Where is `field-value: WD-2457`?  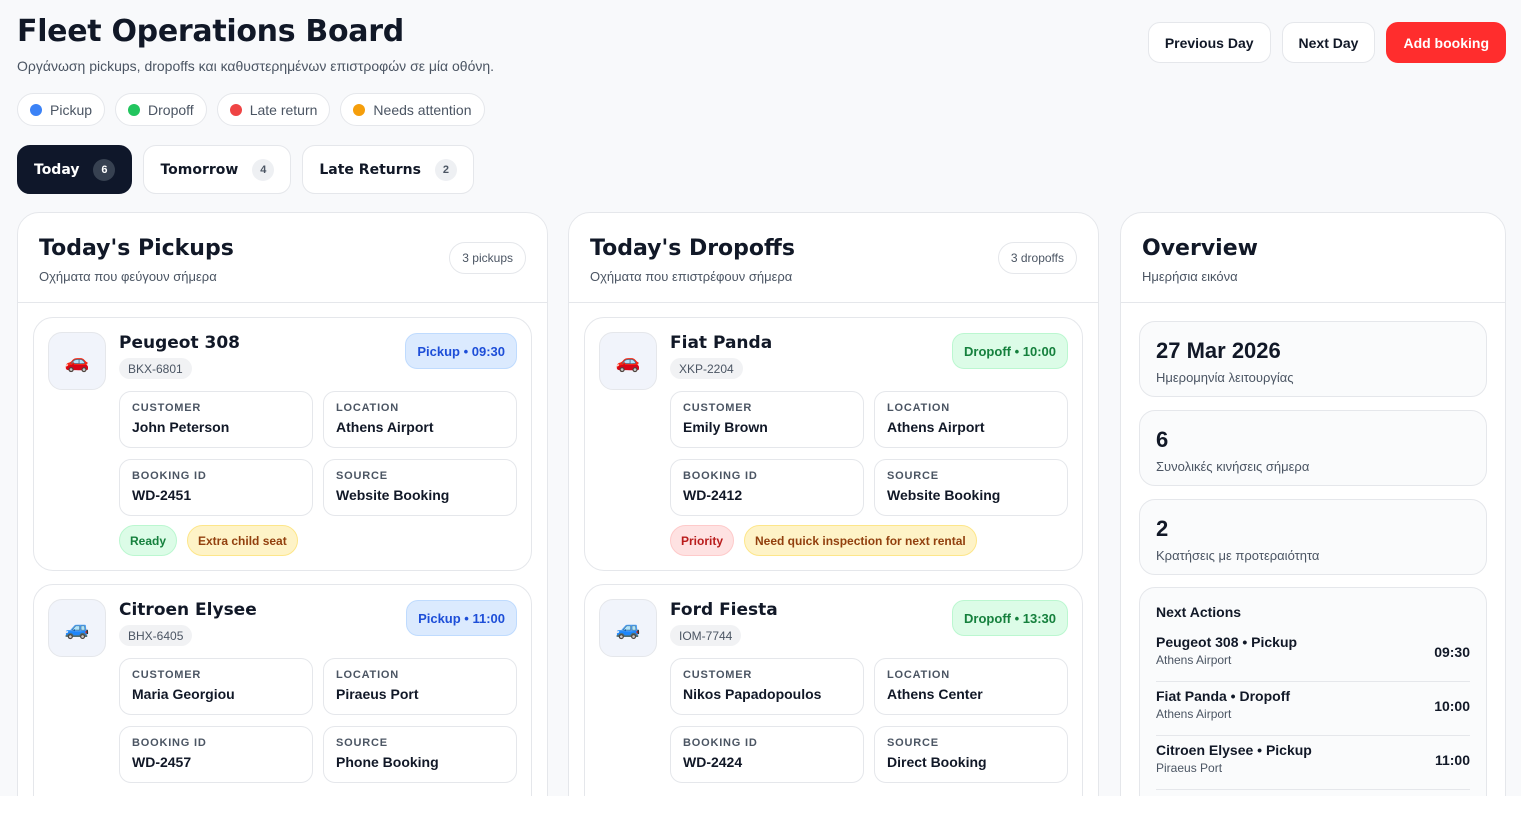 field-value: WD-2457 is located at coordinates (162, 762).